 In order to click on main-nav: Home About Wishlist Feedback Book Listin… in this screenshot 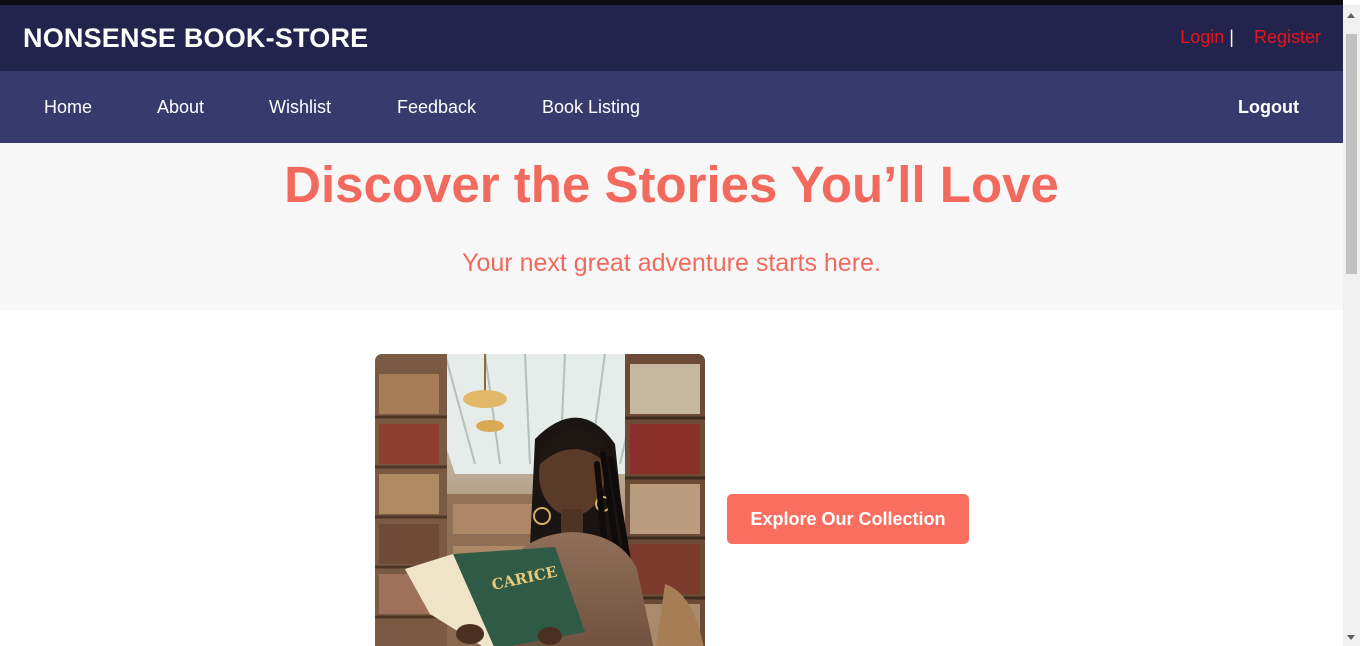, I will do `click(671, 107)`.